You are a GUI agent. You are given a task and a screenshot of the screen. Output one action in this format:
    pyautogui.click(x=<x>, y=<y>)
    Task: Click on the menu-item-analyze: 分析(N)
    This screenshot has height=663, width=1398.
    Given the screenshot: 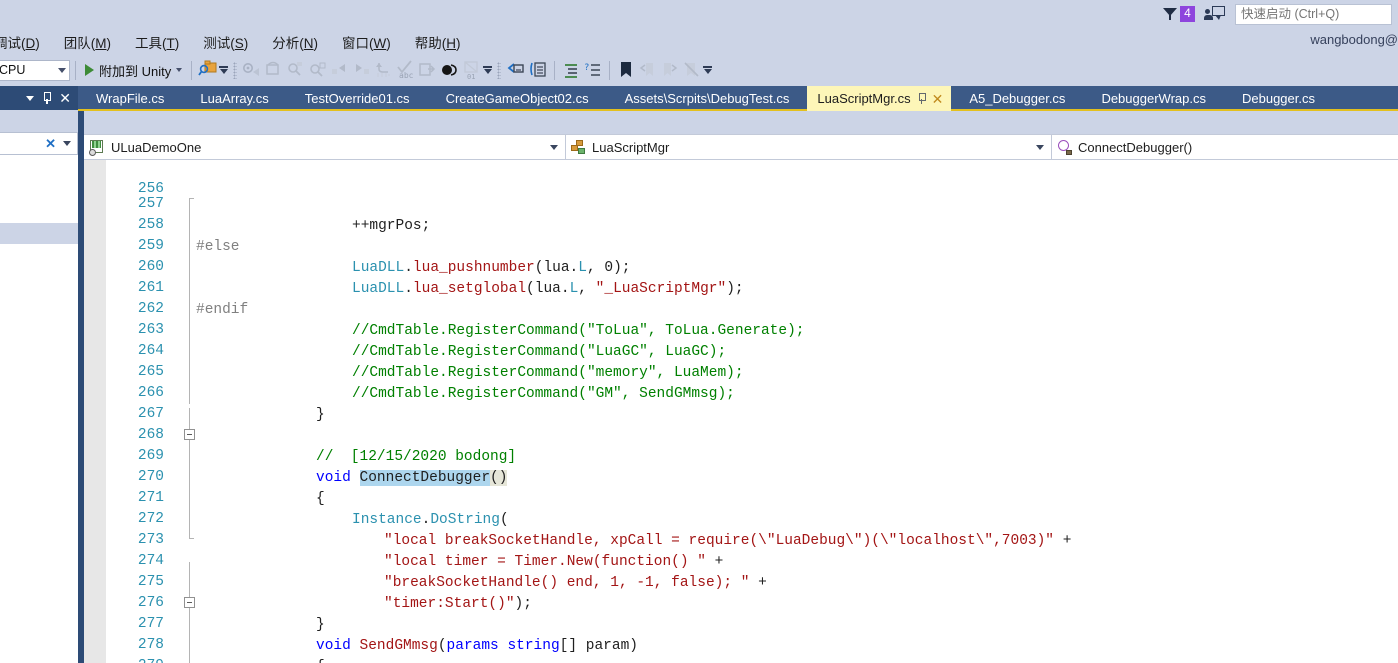 What is the action you would take?
    pyautogui.click(x=295, y=42)
    